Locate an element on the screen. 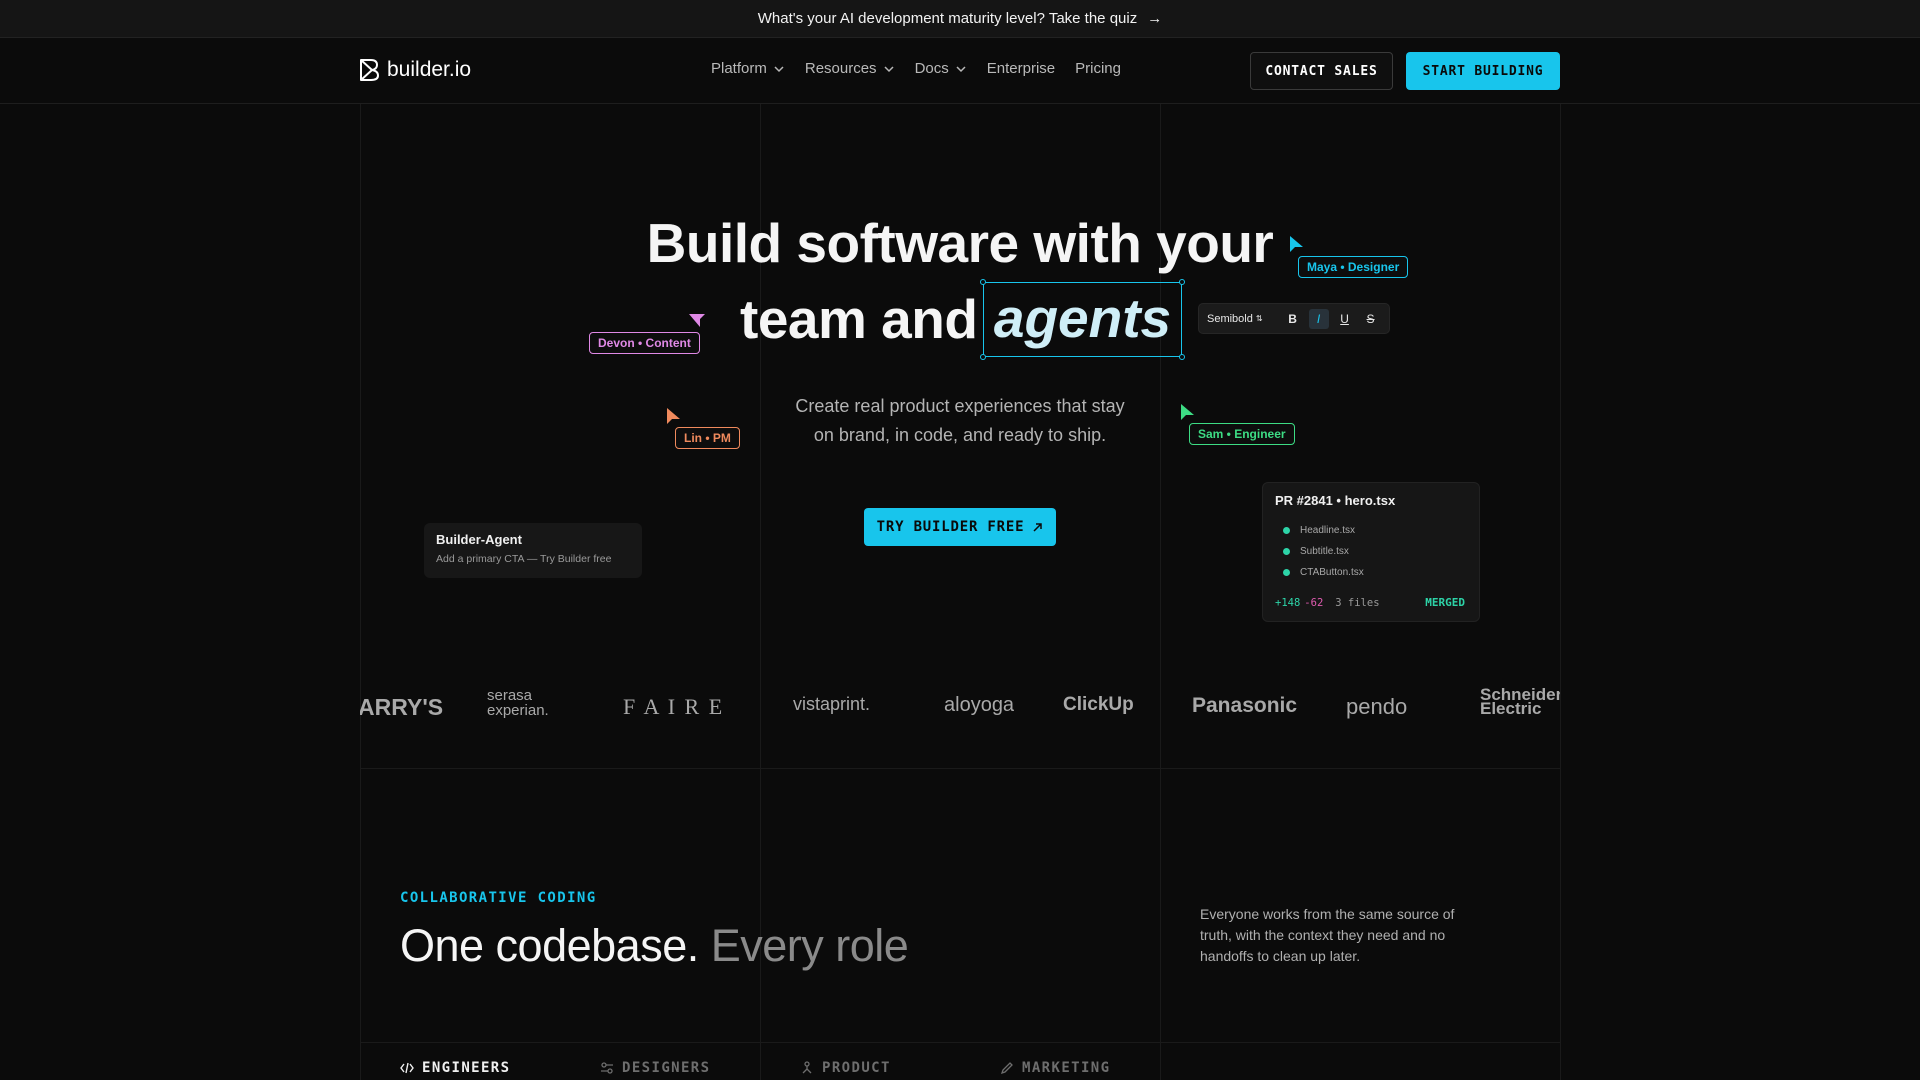 This screenshot has height=1080, width=1920. pr-file-item: Headline.tsx is located at coordinates (1371, 530).